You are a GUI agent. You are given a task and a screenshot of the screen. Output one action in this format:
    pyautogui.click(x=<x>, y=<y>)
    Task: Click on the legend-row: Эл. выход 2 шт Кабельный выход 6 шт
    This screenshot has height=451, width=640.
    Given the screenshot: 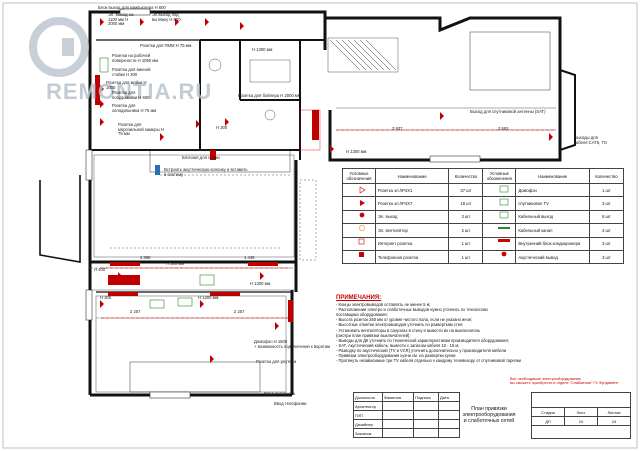 What is the action you would take?
    pyautogui.click(x=483, y=217)
    